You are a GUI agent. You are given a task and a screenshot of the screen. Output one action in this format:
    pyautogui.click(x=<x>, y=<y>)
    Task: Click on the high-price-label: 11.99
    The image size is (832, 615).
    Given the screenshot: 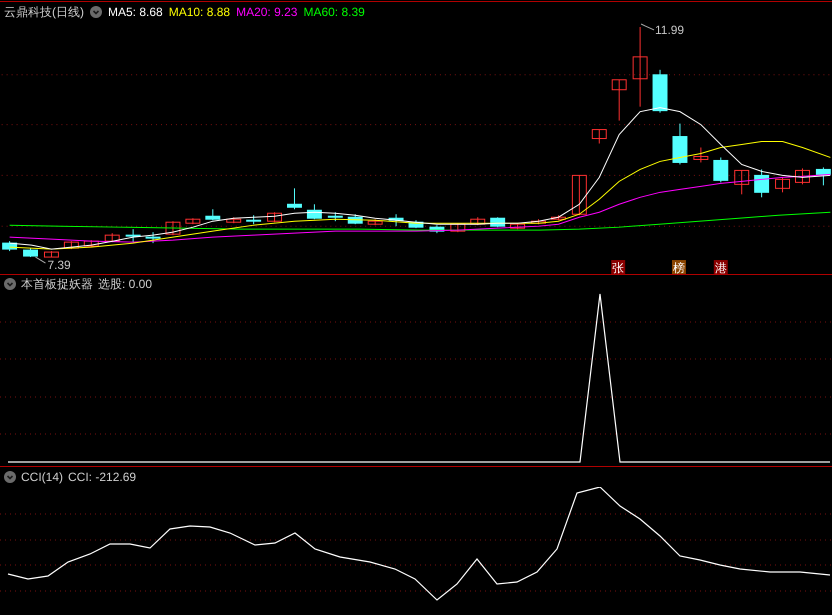 What is the action you would take?
    pyautogui.click(x=669, y=29)
    